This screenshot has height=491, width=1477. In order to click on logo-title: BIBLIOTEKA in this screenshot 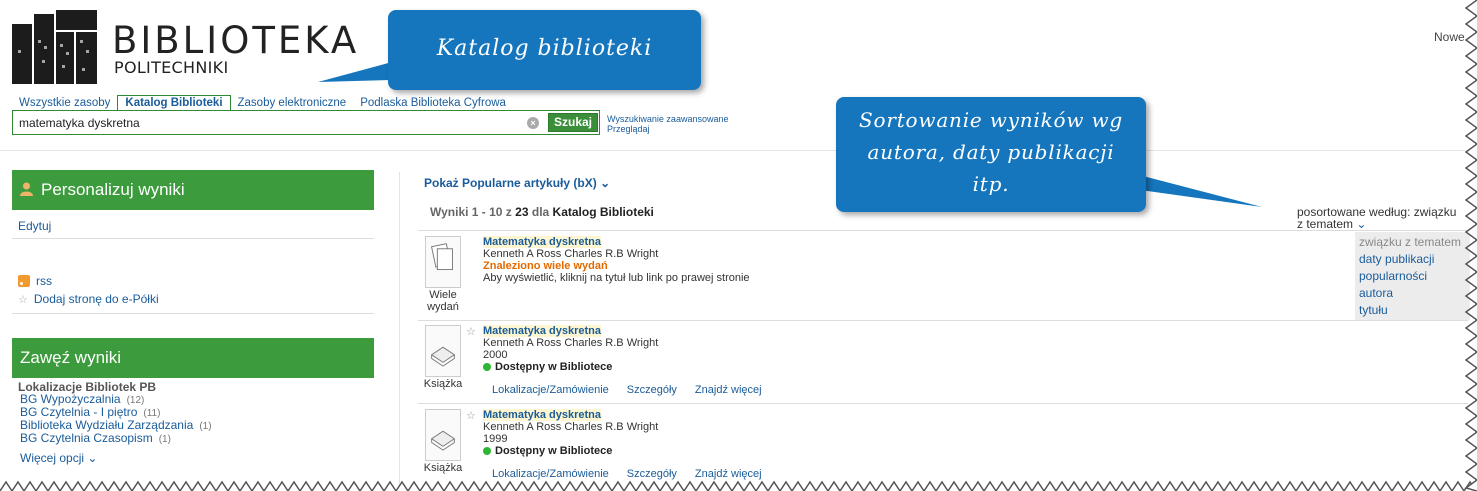, I will do `click(236, 40)`.